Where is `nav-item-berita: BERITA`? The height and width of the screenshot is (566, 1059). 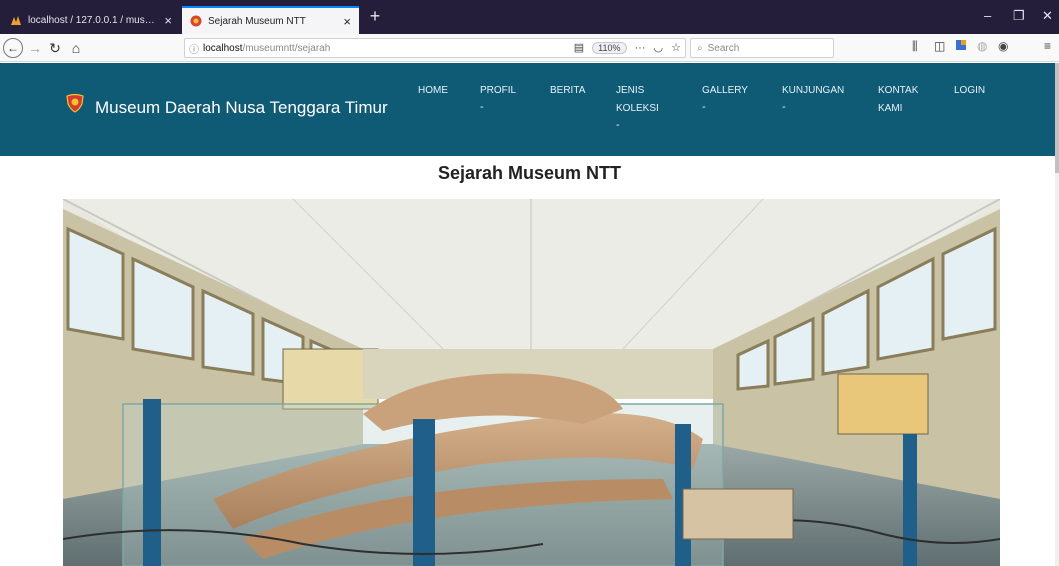 nav-item-berita: BERITA is located at coordinates (567, 91).